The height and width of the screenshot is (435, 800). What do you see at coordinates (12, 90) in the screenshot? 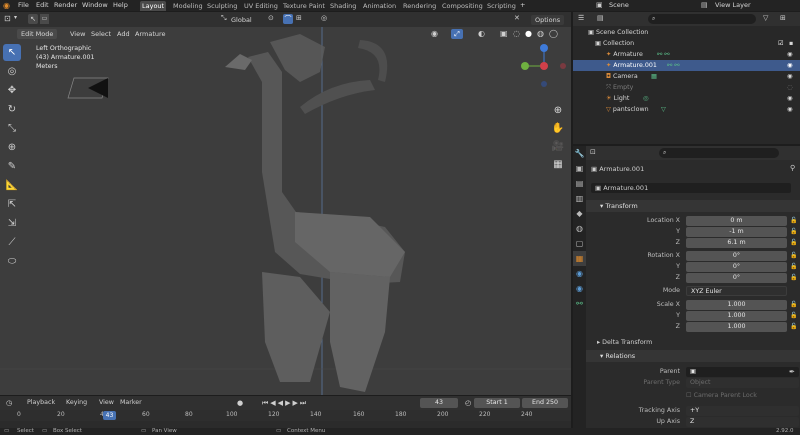
I see `move-tool-icon: ✥` at bounding box center [12, 90].